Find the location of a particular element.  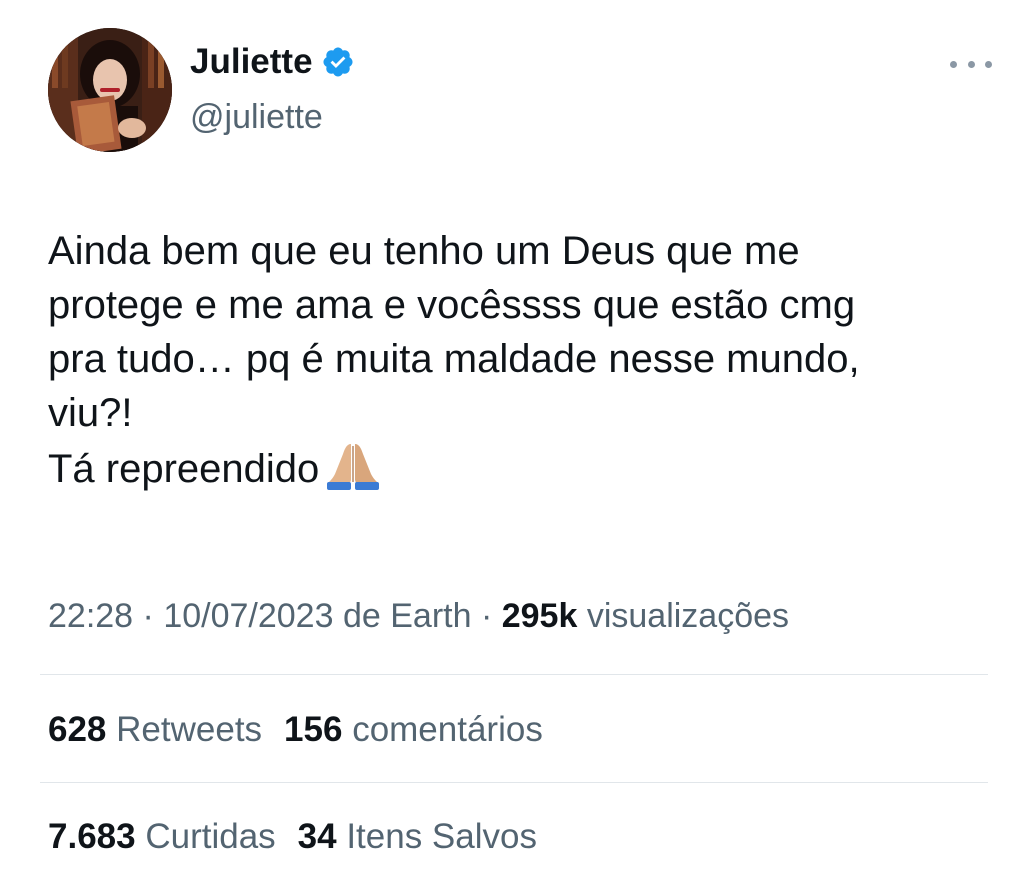

views-count: 295k is located at coordinates (539, 616).